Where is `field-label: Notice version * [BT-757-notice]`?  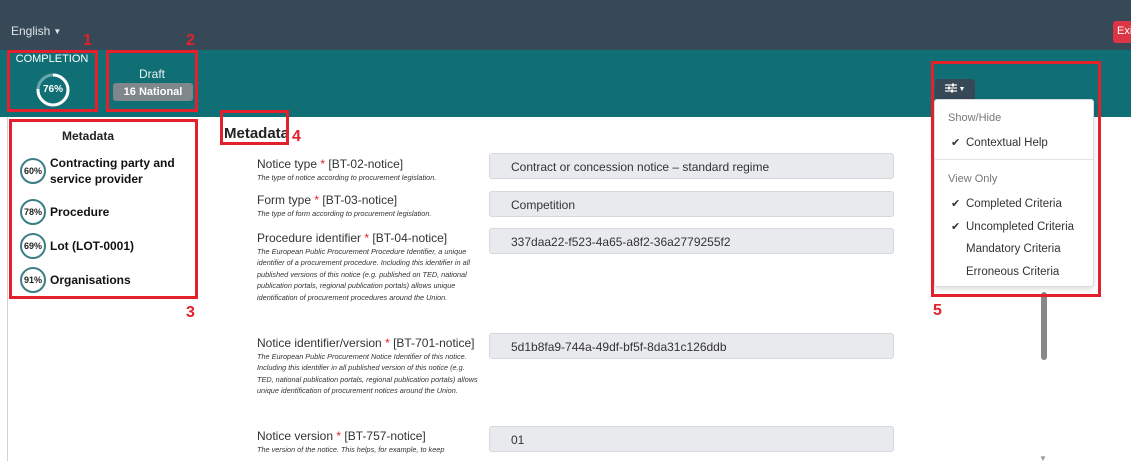 field-label: Notice version * [BT-757-notice] is located at coordinates (341, 436).